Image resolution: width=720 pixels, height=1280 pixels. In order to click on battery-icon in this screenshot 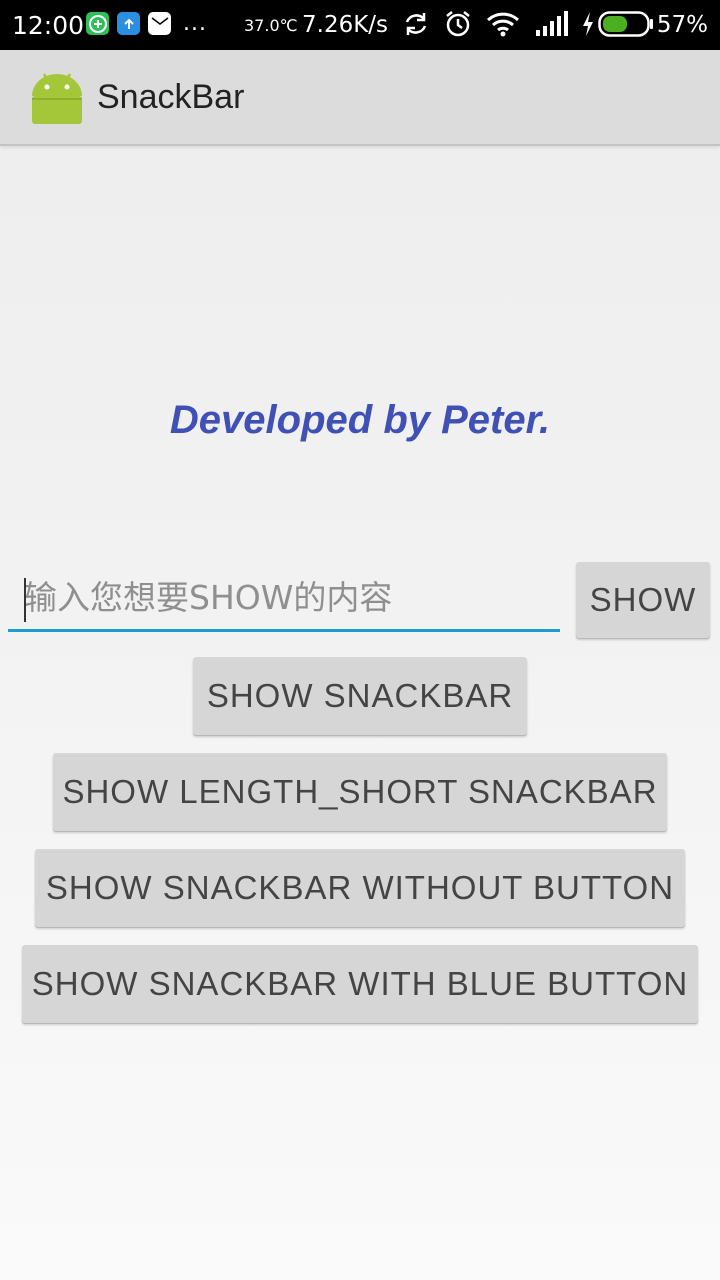, I will do `click(626, 26)`.